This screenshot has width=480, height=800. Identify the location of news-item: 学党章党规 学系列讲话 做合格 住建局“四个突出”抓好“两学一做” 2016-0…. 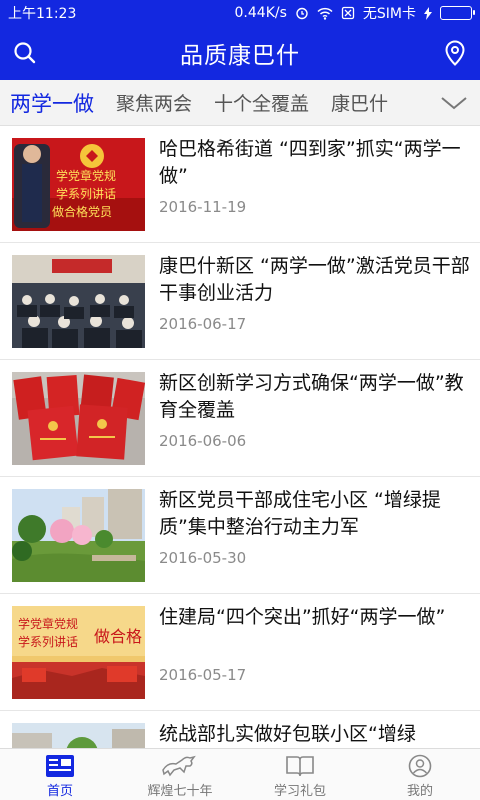
(240, 652).